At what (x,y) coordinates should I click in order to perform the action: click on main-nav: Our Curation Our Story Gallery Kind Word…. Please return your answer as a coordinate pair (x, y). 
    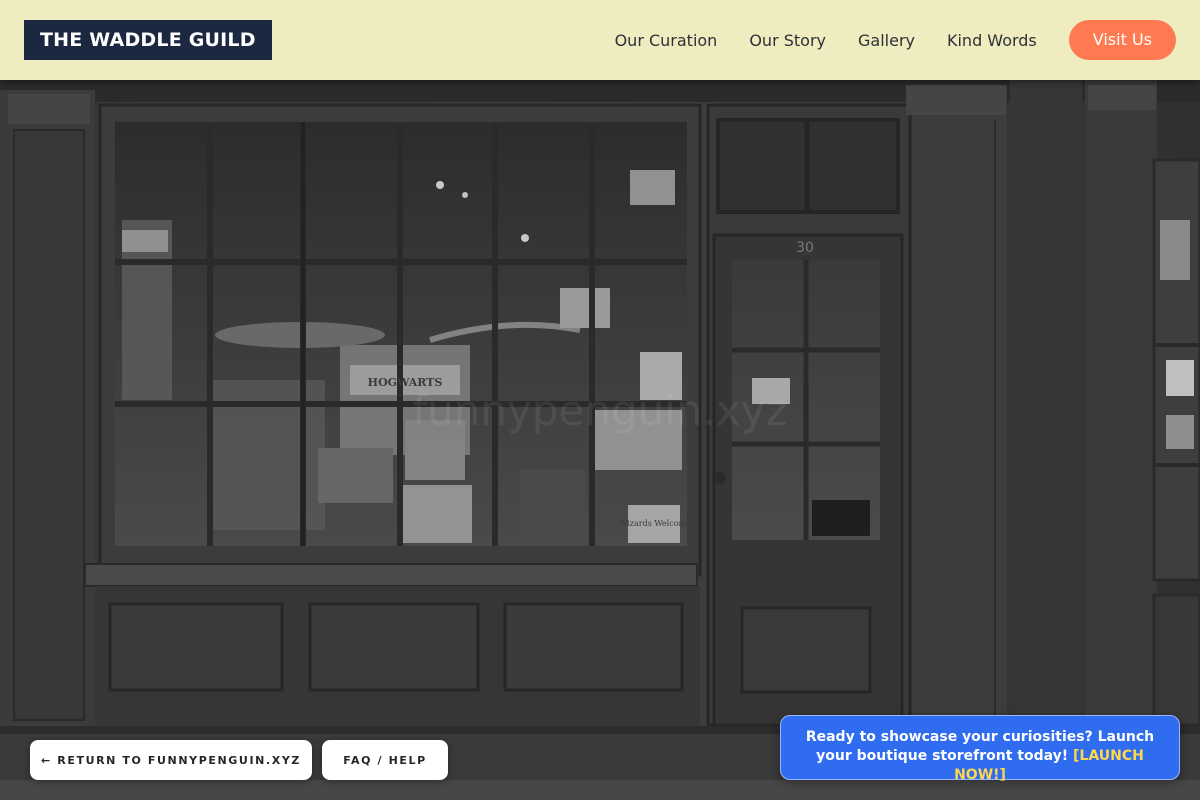
    Looking at the image, I should click on (895, 40).